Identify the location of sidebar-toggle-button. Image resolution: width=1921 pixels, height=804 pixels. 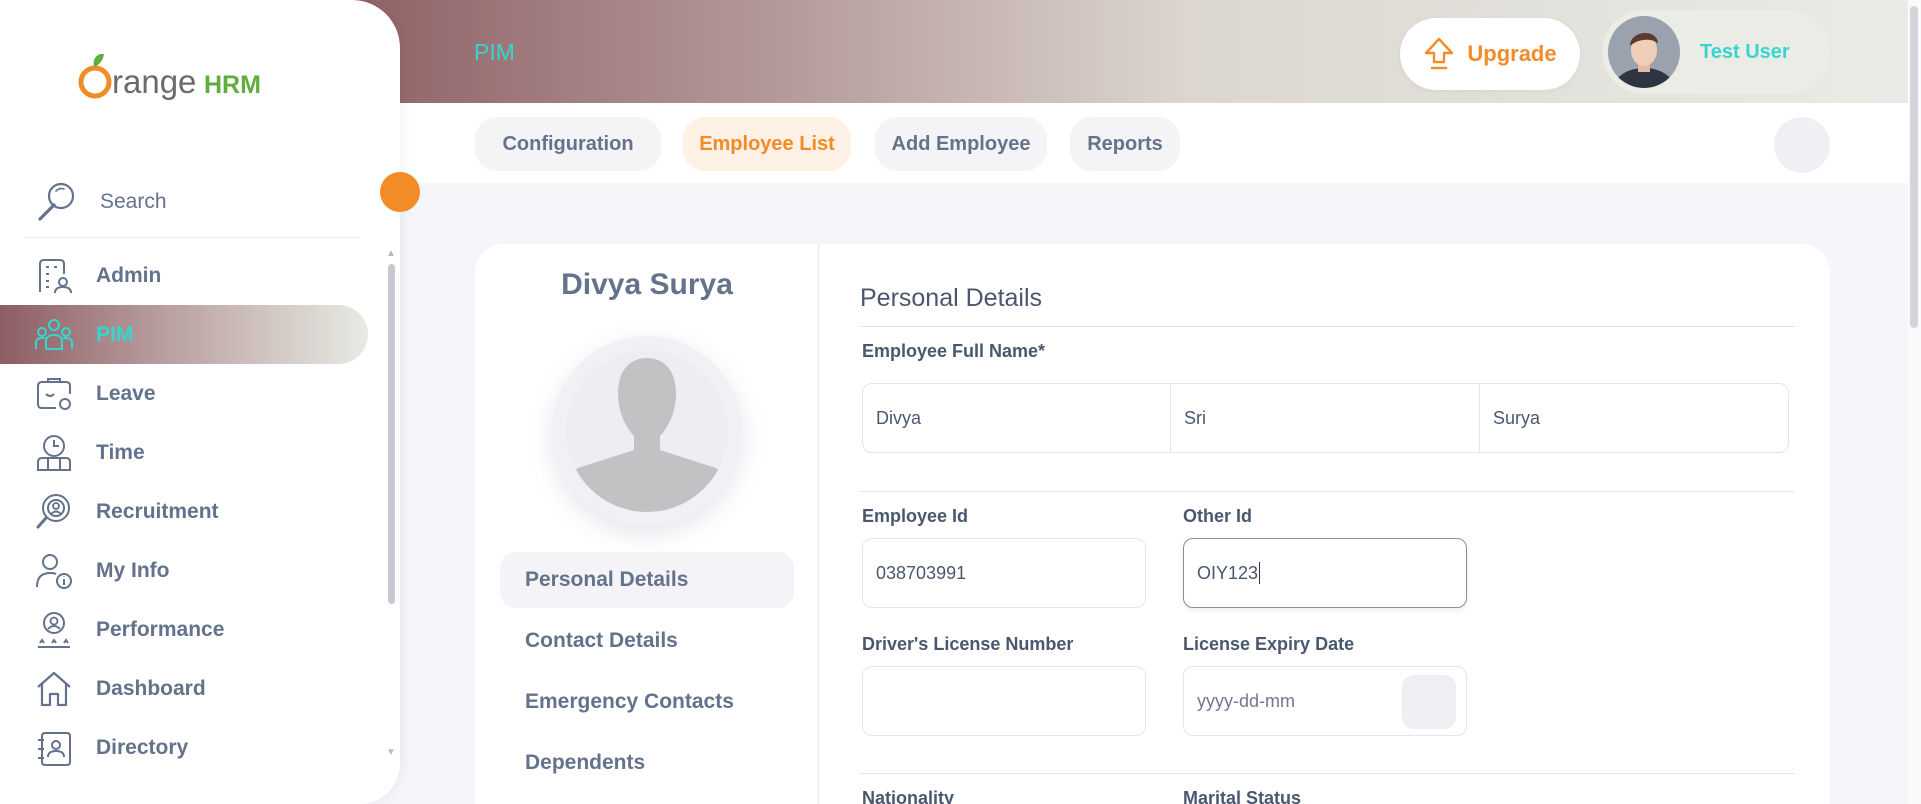
(400, 192).